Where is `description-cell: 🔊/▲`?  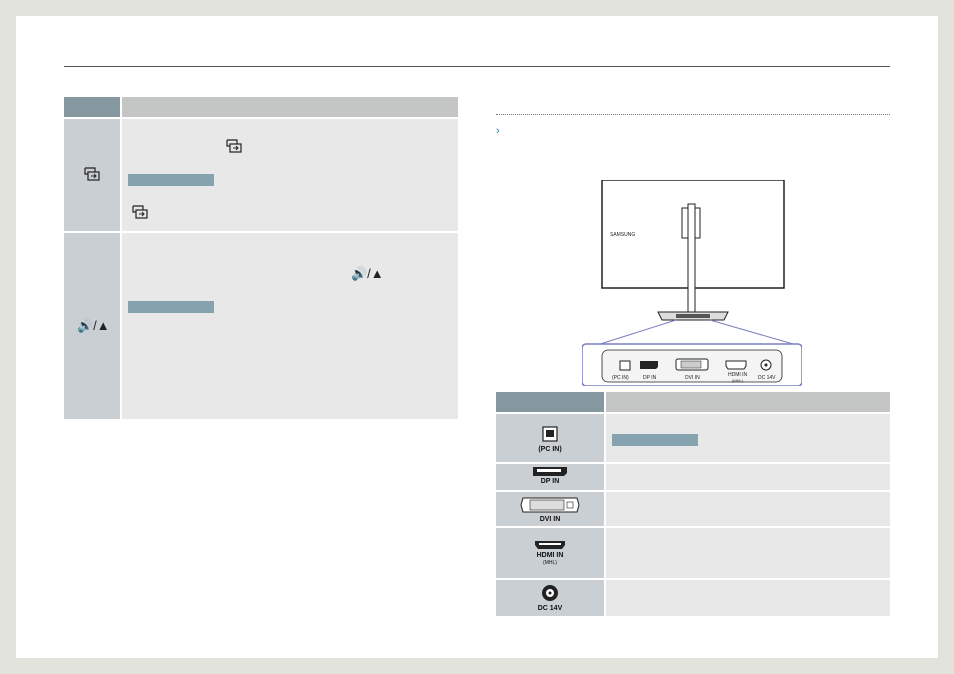 description-cell: 🔊/▲ is located at coordinates (290, 326).